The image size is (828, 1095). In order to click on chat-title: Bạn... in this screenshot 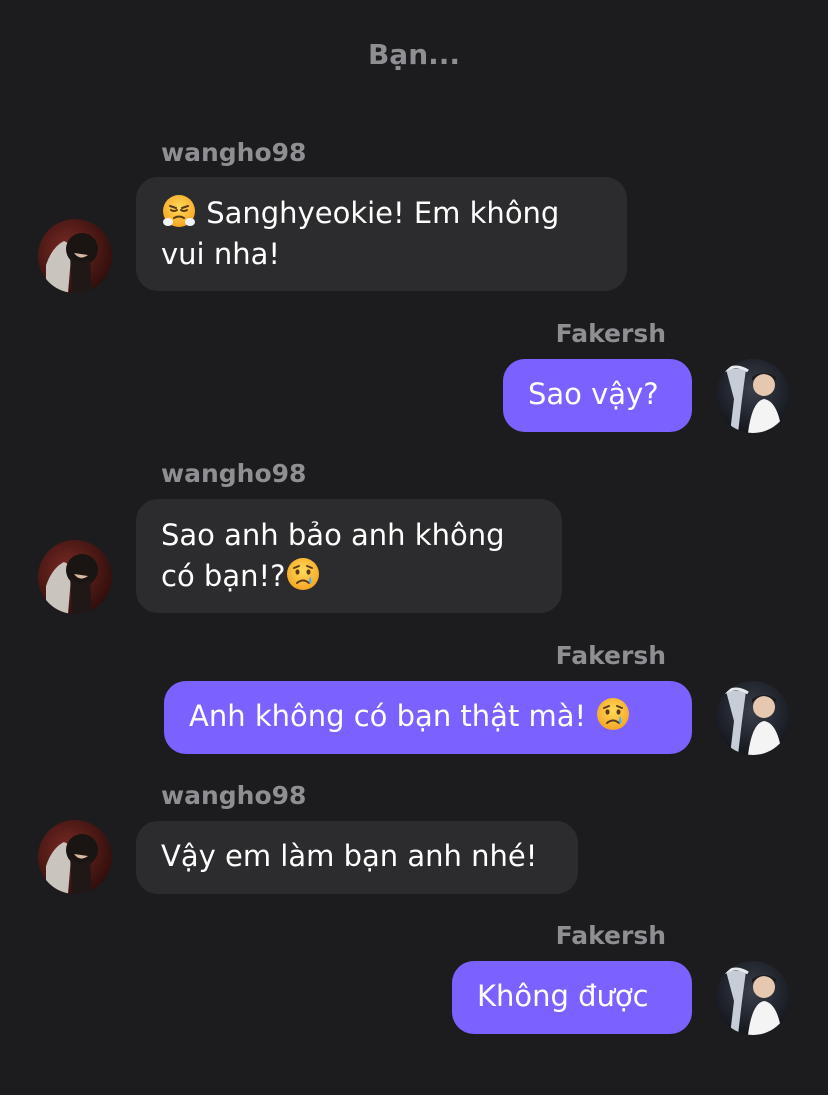, I will do `click(414, 54)`.